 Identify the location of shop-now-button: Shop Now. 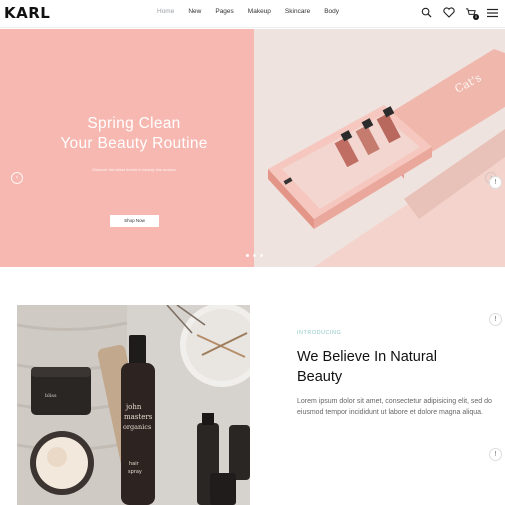
(134, 221).